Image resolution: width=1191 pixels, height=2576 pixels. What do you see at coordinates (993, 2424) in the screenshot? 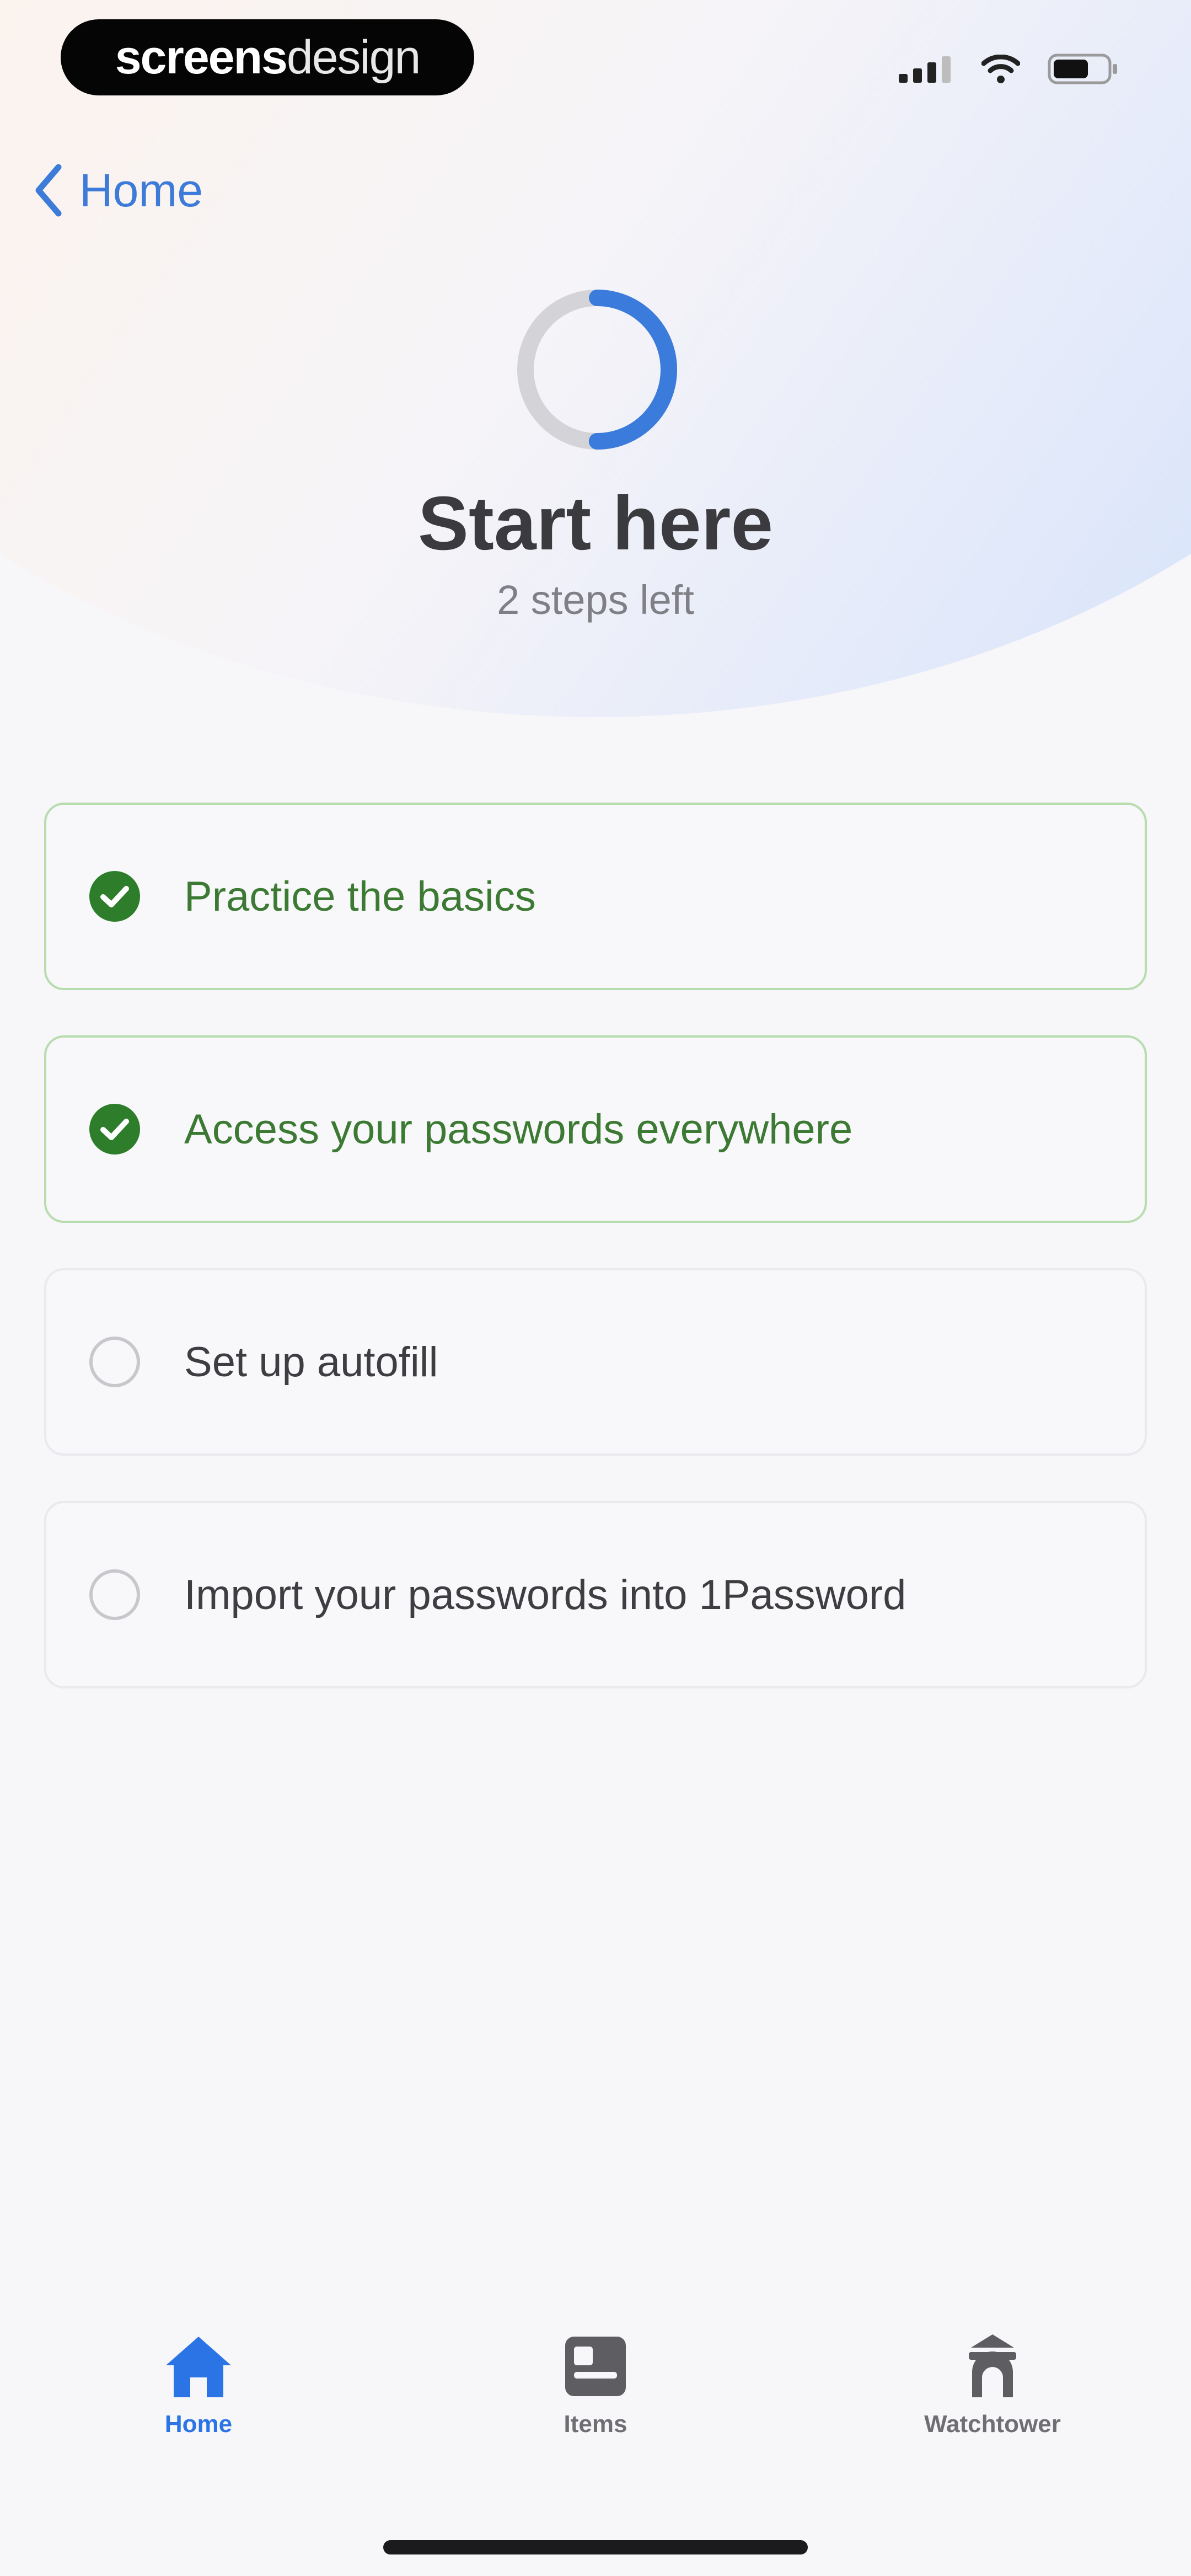
I see `tab-label: Watchtower` at bounding box center [993, 2424].